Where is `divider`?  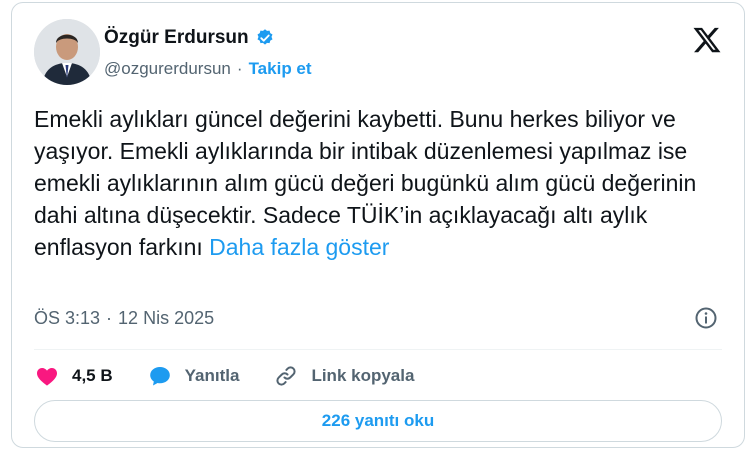
divider is located at coordinates (378, 349).